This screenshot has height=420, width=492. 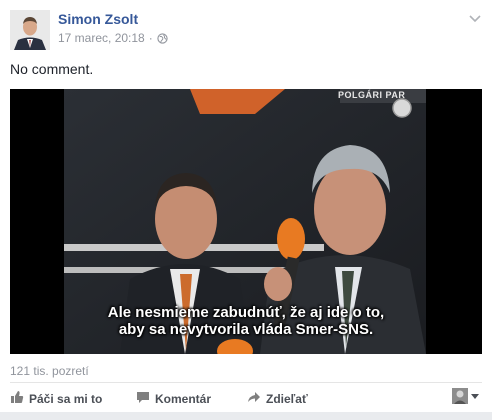 I want to click on share-button: Zdieľať, so click(x=277, y=398).